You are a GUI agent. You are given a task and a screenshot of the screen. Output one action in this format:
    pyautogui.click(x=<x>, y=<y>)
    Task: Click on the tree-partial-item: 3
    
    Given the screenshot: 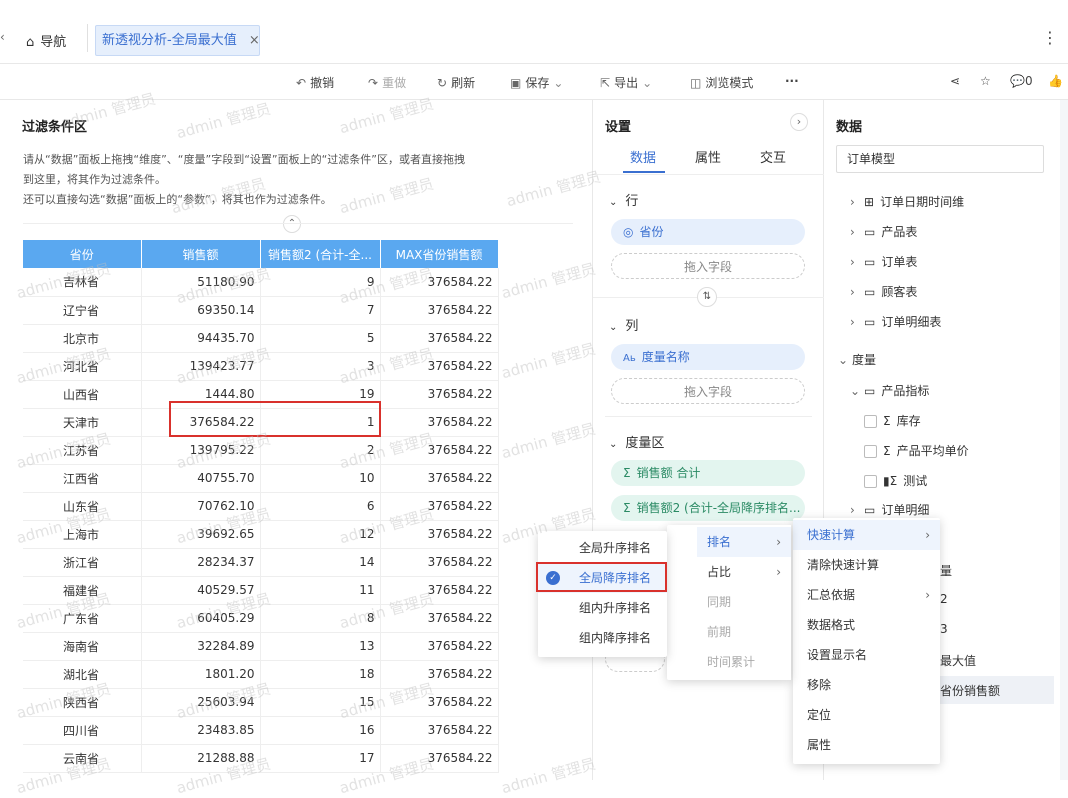 What is the action you would take?
    pyautogui.click(x=944, y=629)
    